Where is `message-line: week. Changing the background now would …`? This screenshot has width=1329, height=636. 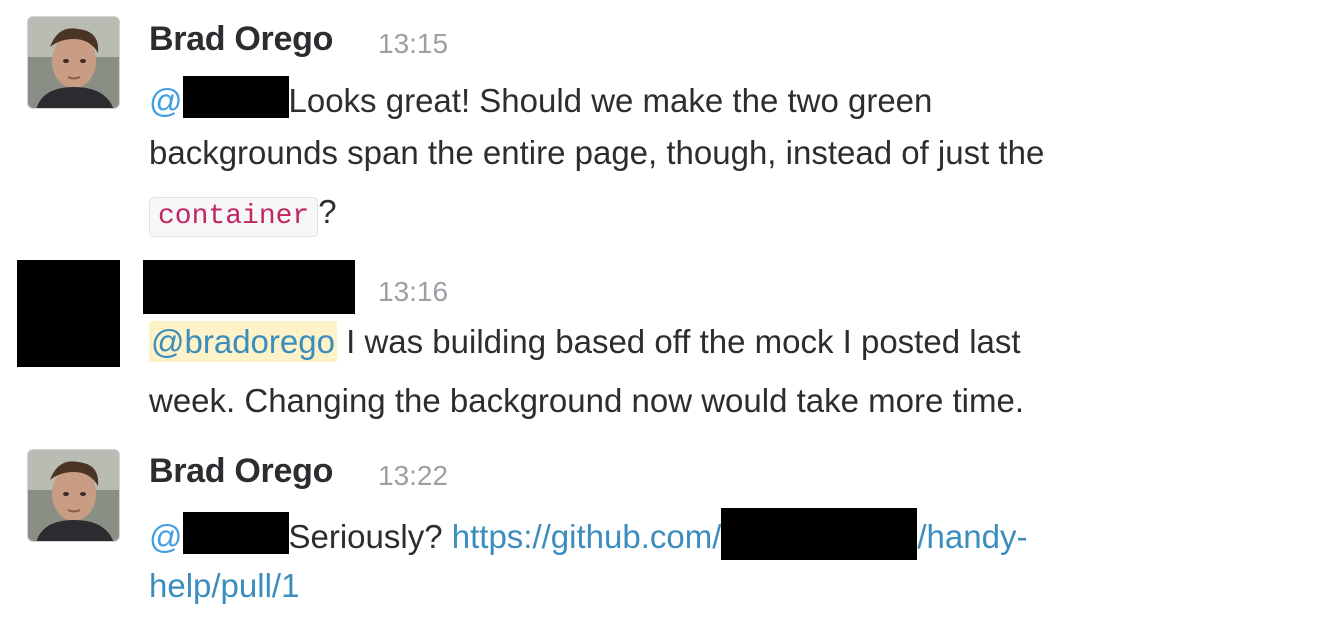
message-line: week. Changing the background now would … is located at coordinates (586, 401).